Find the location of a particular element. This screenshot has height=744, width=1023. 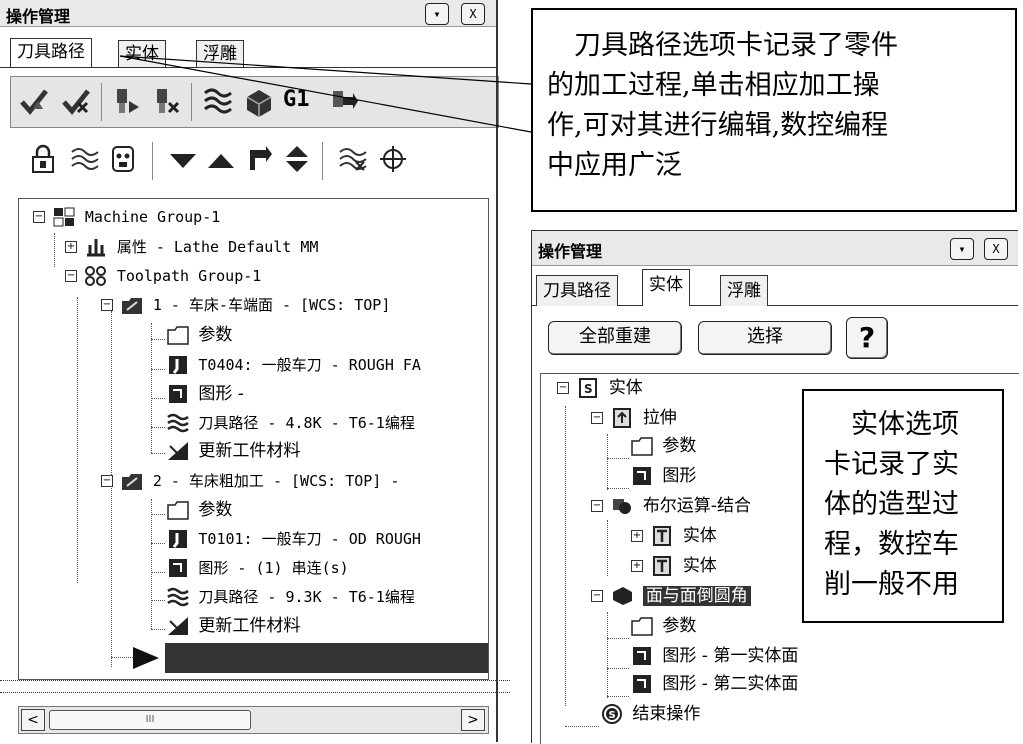

move-down-icon is located at coordinates (183, 161).